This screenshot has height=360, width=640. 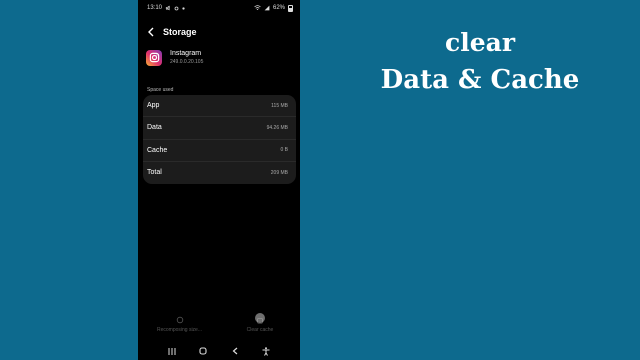 I want to click on section-header: Space used, so click(x=160, y=90).